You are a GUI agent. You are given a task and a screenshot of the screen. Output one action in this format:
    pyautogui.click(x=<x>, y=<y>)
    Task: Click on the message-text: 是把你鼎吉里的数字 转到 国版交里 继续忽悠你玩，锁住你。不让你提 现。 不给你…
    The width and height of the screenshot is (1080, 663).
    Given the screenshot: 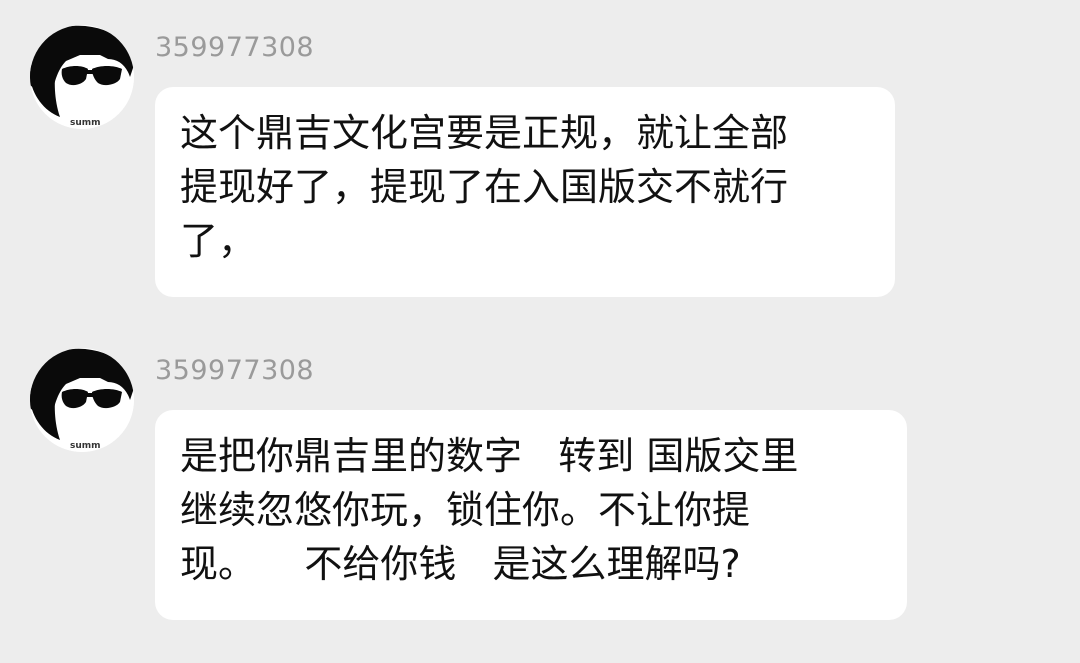 What is the action you would take?
    pyautogui.click(x=489, y=510)
    